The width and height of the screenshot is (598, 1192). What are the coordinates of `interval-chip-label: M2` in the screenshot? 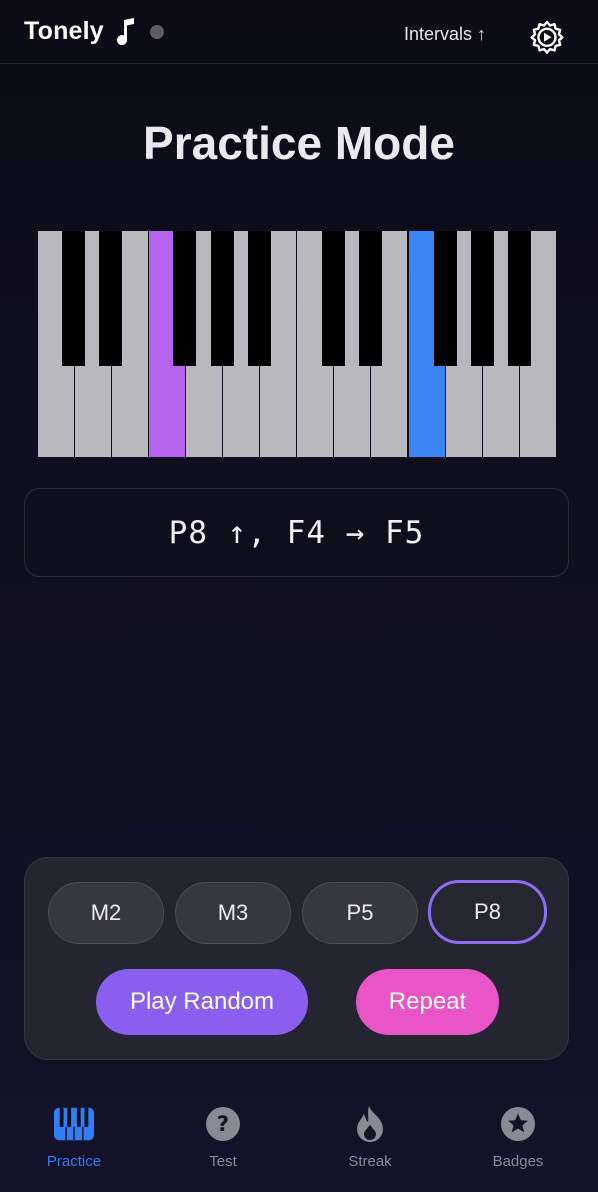 It's located at (106, 912).